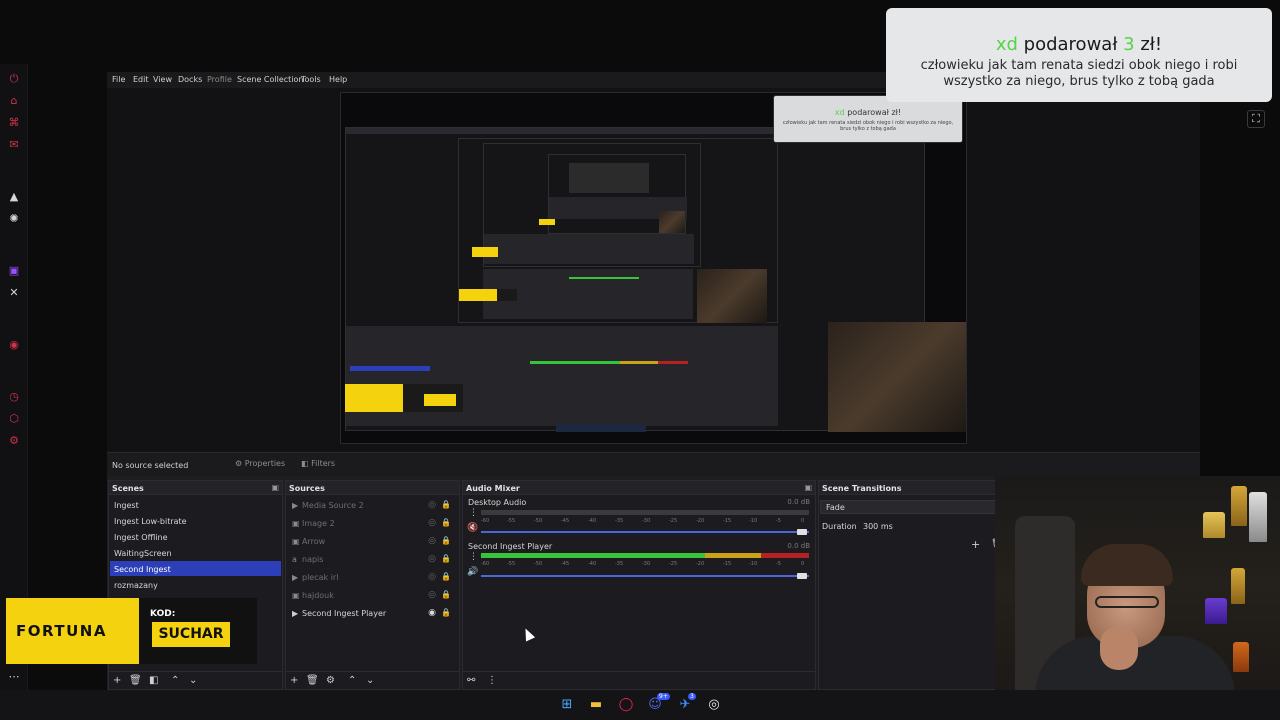 The width and height of the screenshot is (1280, 720). I want to click on source-item: ▣ hajdouk ◎ 🔒, so click(372, 595).